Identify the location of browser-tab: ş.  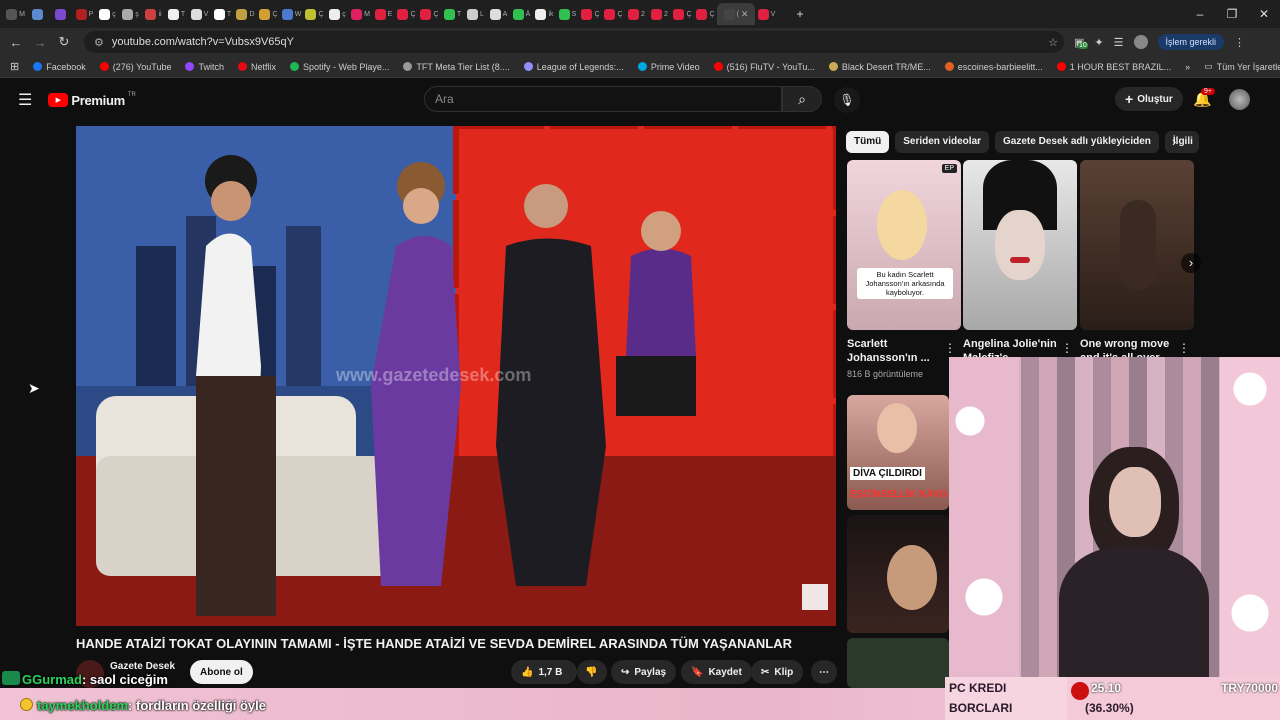
(130, 14).